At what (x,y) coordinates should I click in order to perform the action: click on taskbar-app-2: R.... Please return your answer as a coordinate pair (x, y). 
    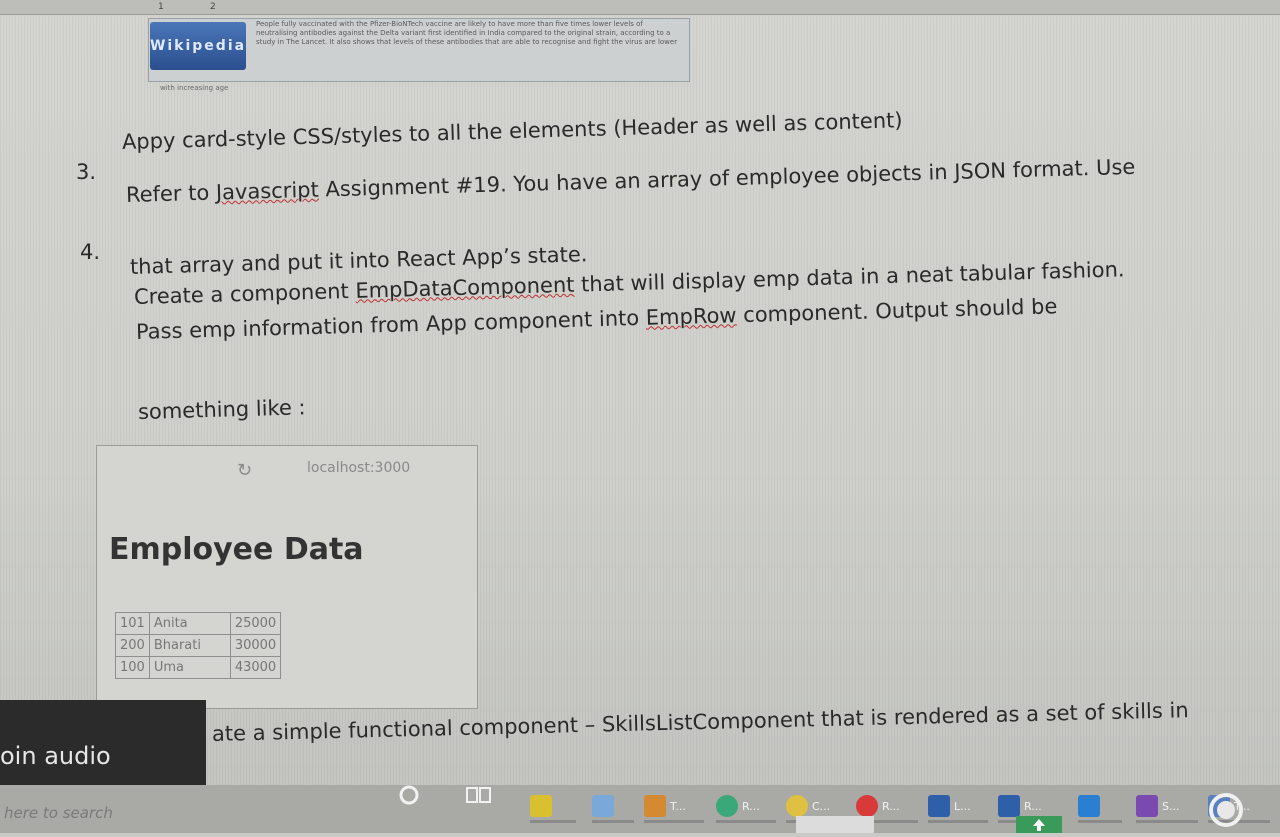
    Looking at the image, I should click on (746, 807).